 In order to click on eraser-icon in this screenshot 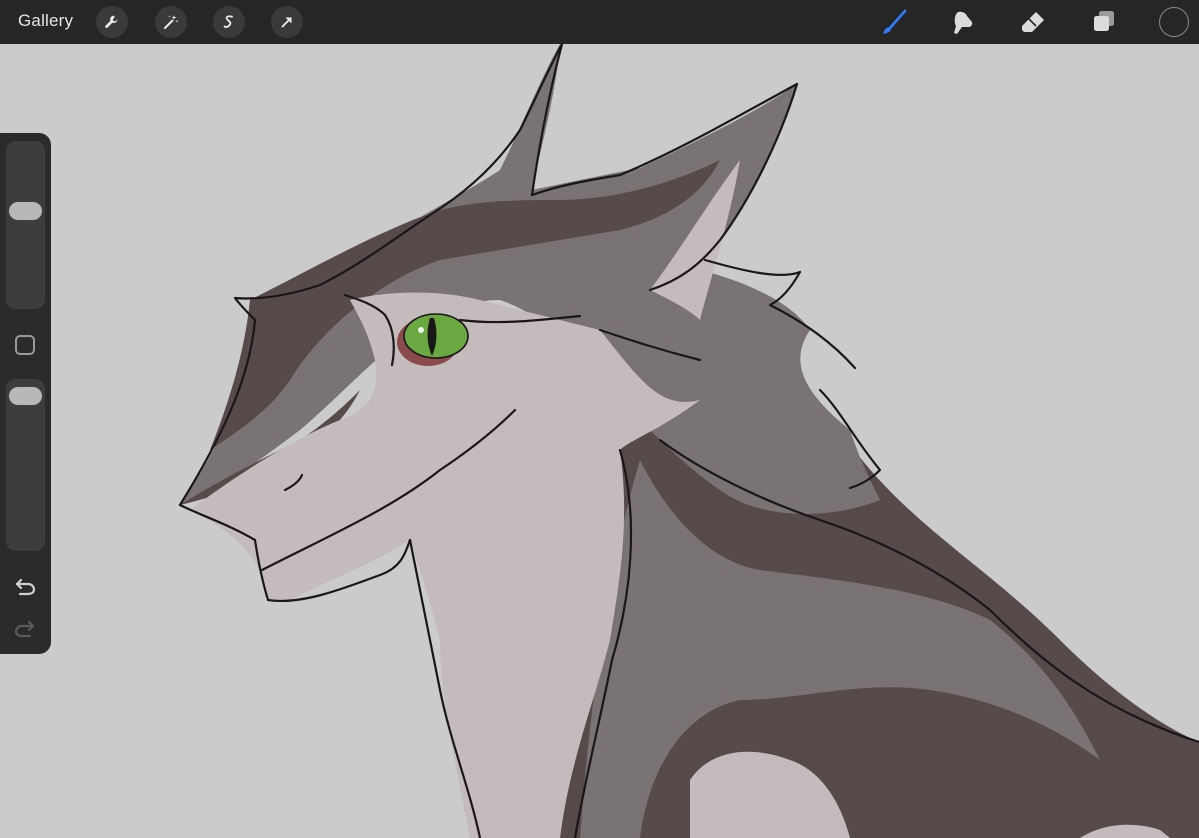, I will do `click(1033, 22)`.